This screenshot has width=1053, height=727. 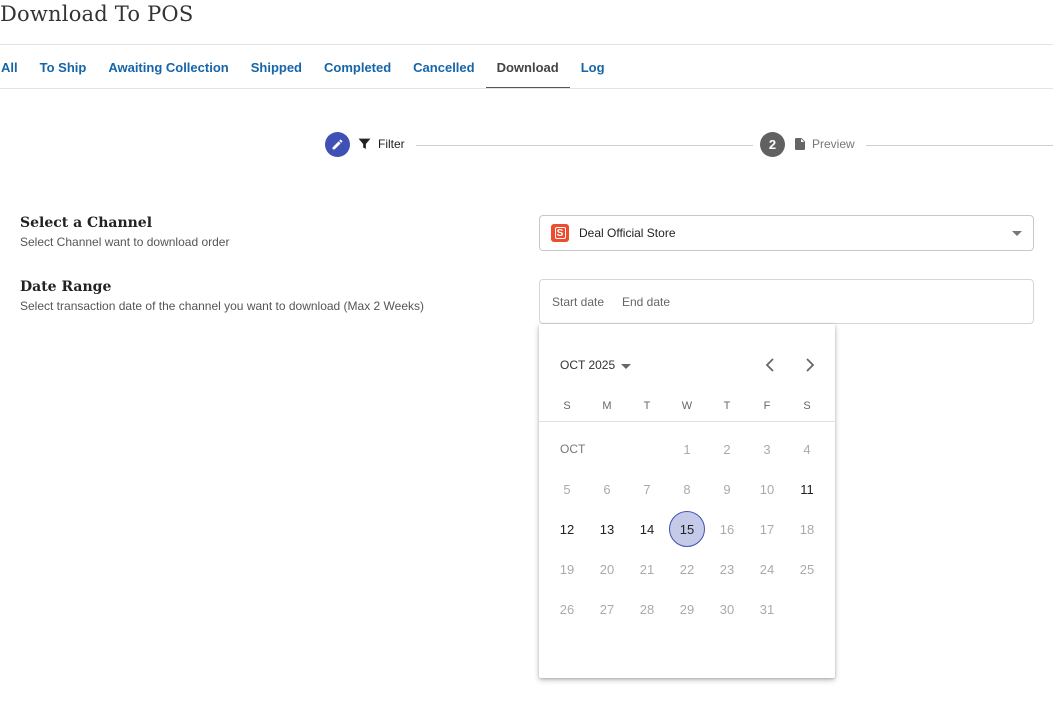 I want to click on chevron-down-icon, so click(x=1017, y=233).